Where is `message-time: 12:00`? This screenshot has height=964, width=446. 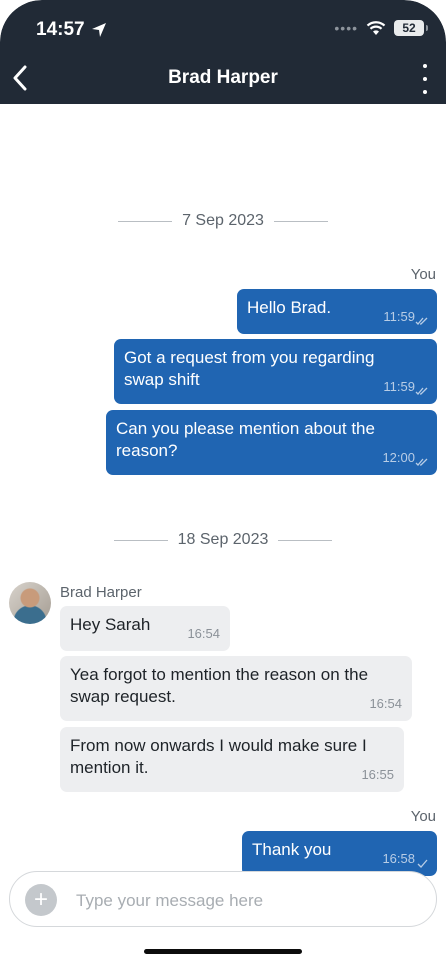 message-time: 12:00 is located at coordinates (398, 457).